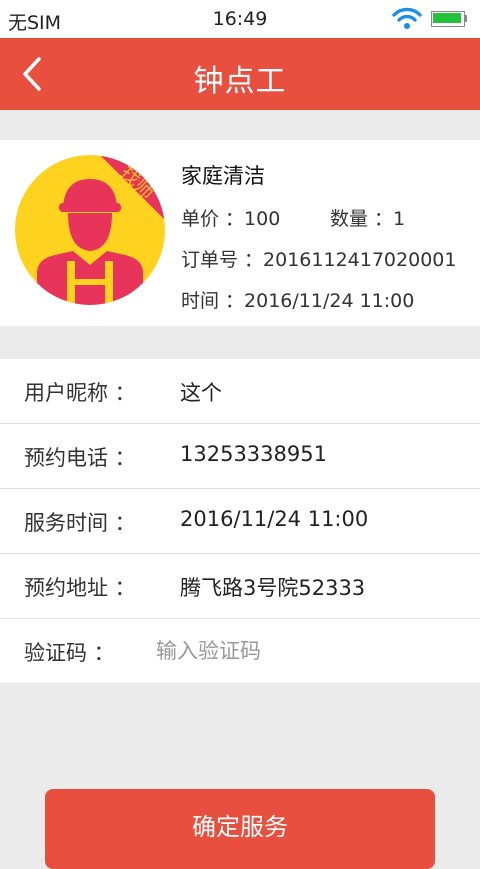  I want to click on order-label: 订单号 ：, so click(222, 260).